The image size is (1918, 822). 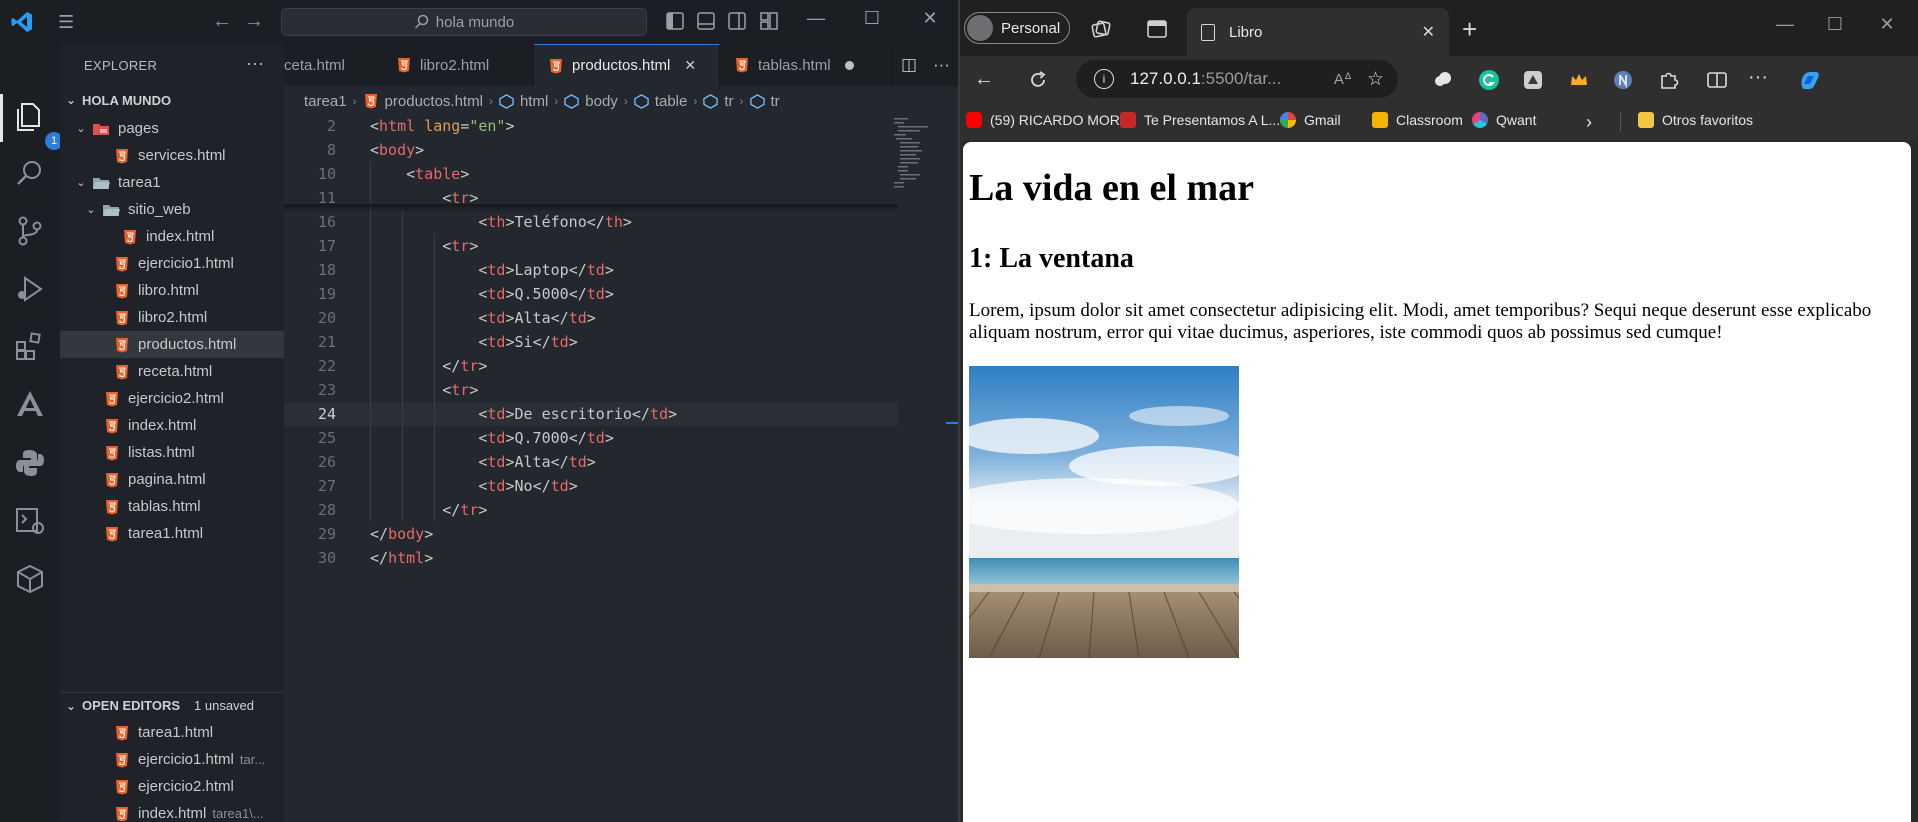 What do you see at coordinates (172, 236) in the screenshot?
I see `tree-file-index-sitio: index.html` at bounding box center [172, 236].